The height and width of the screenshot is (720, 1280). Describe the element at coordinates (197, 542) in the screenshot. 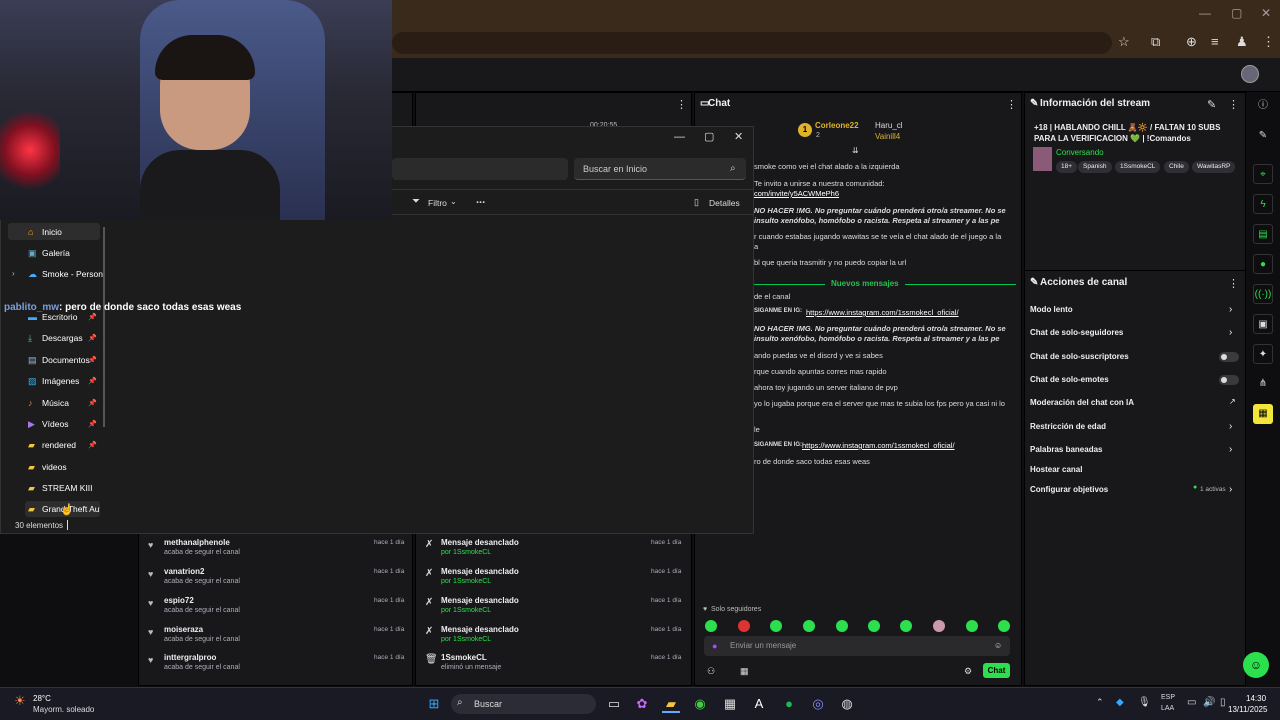

I see `feed-item-name: methanalphenole` at that location.